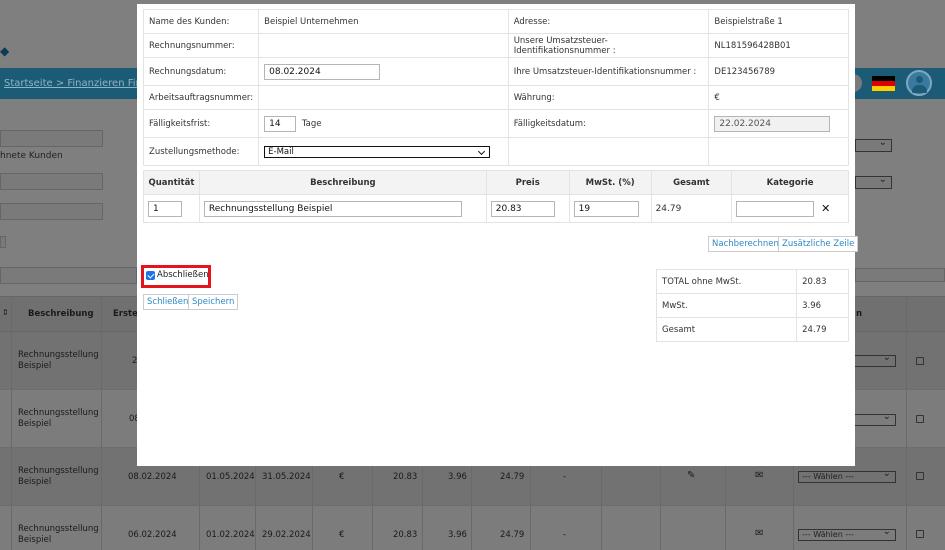 This screenshot has width=945, height=550. What do you see at coordinates (919, 83) in the screenshot?
I see `avatar` at bounding box center [919, 83].